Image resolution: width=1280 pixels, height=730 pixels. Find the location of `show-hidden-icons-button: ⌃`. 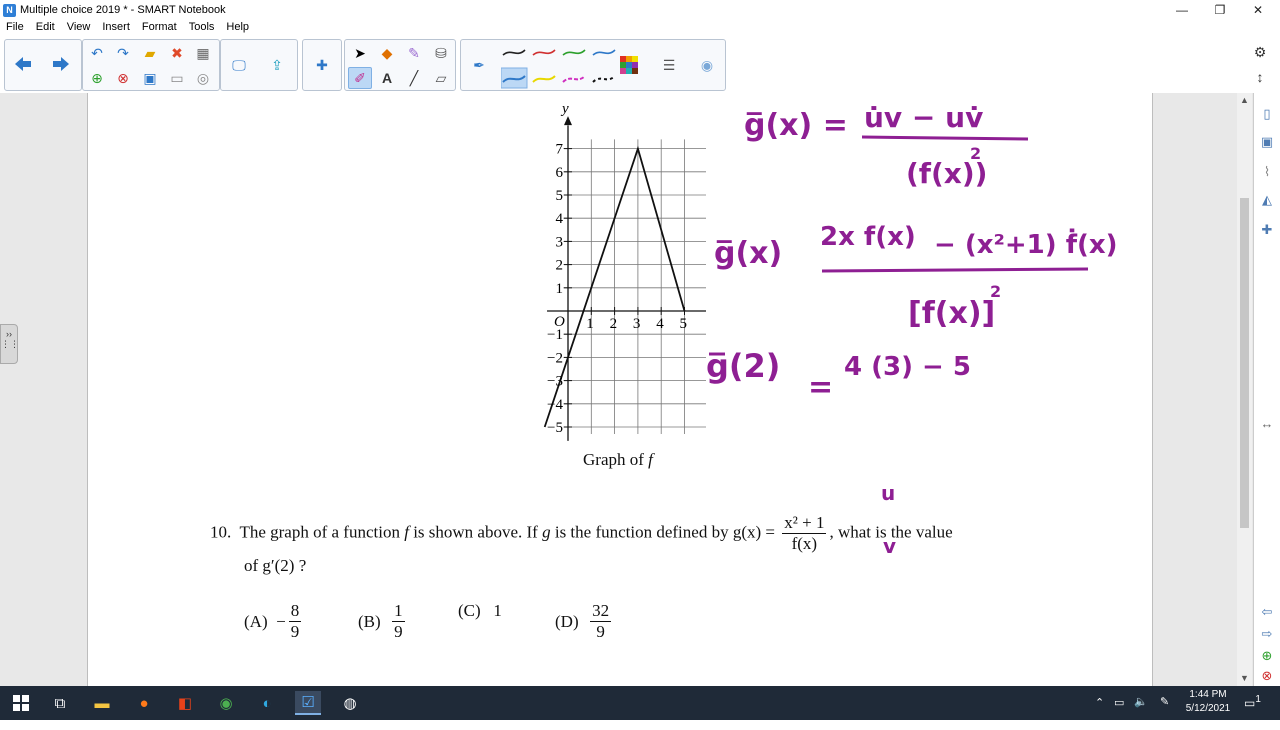

show-hidden-icons-button: ⌃ is located at coordinates (1099, 713).